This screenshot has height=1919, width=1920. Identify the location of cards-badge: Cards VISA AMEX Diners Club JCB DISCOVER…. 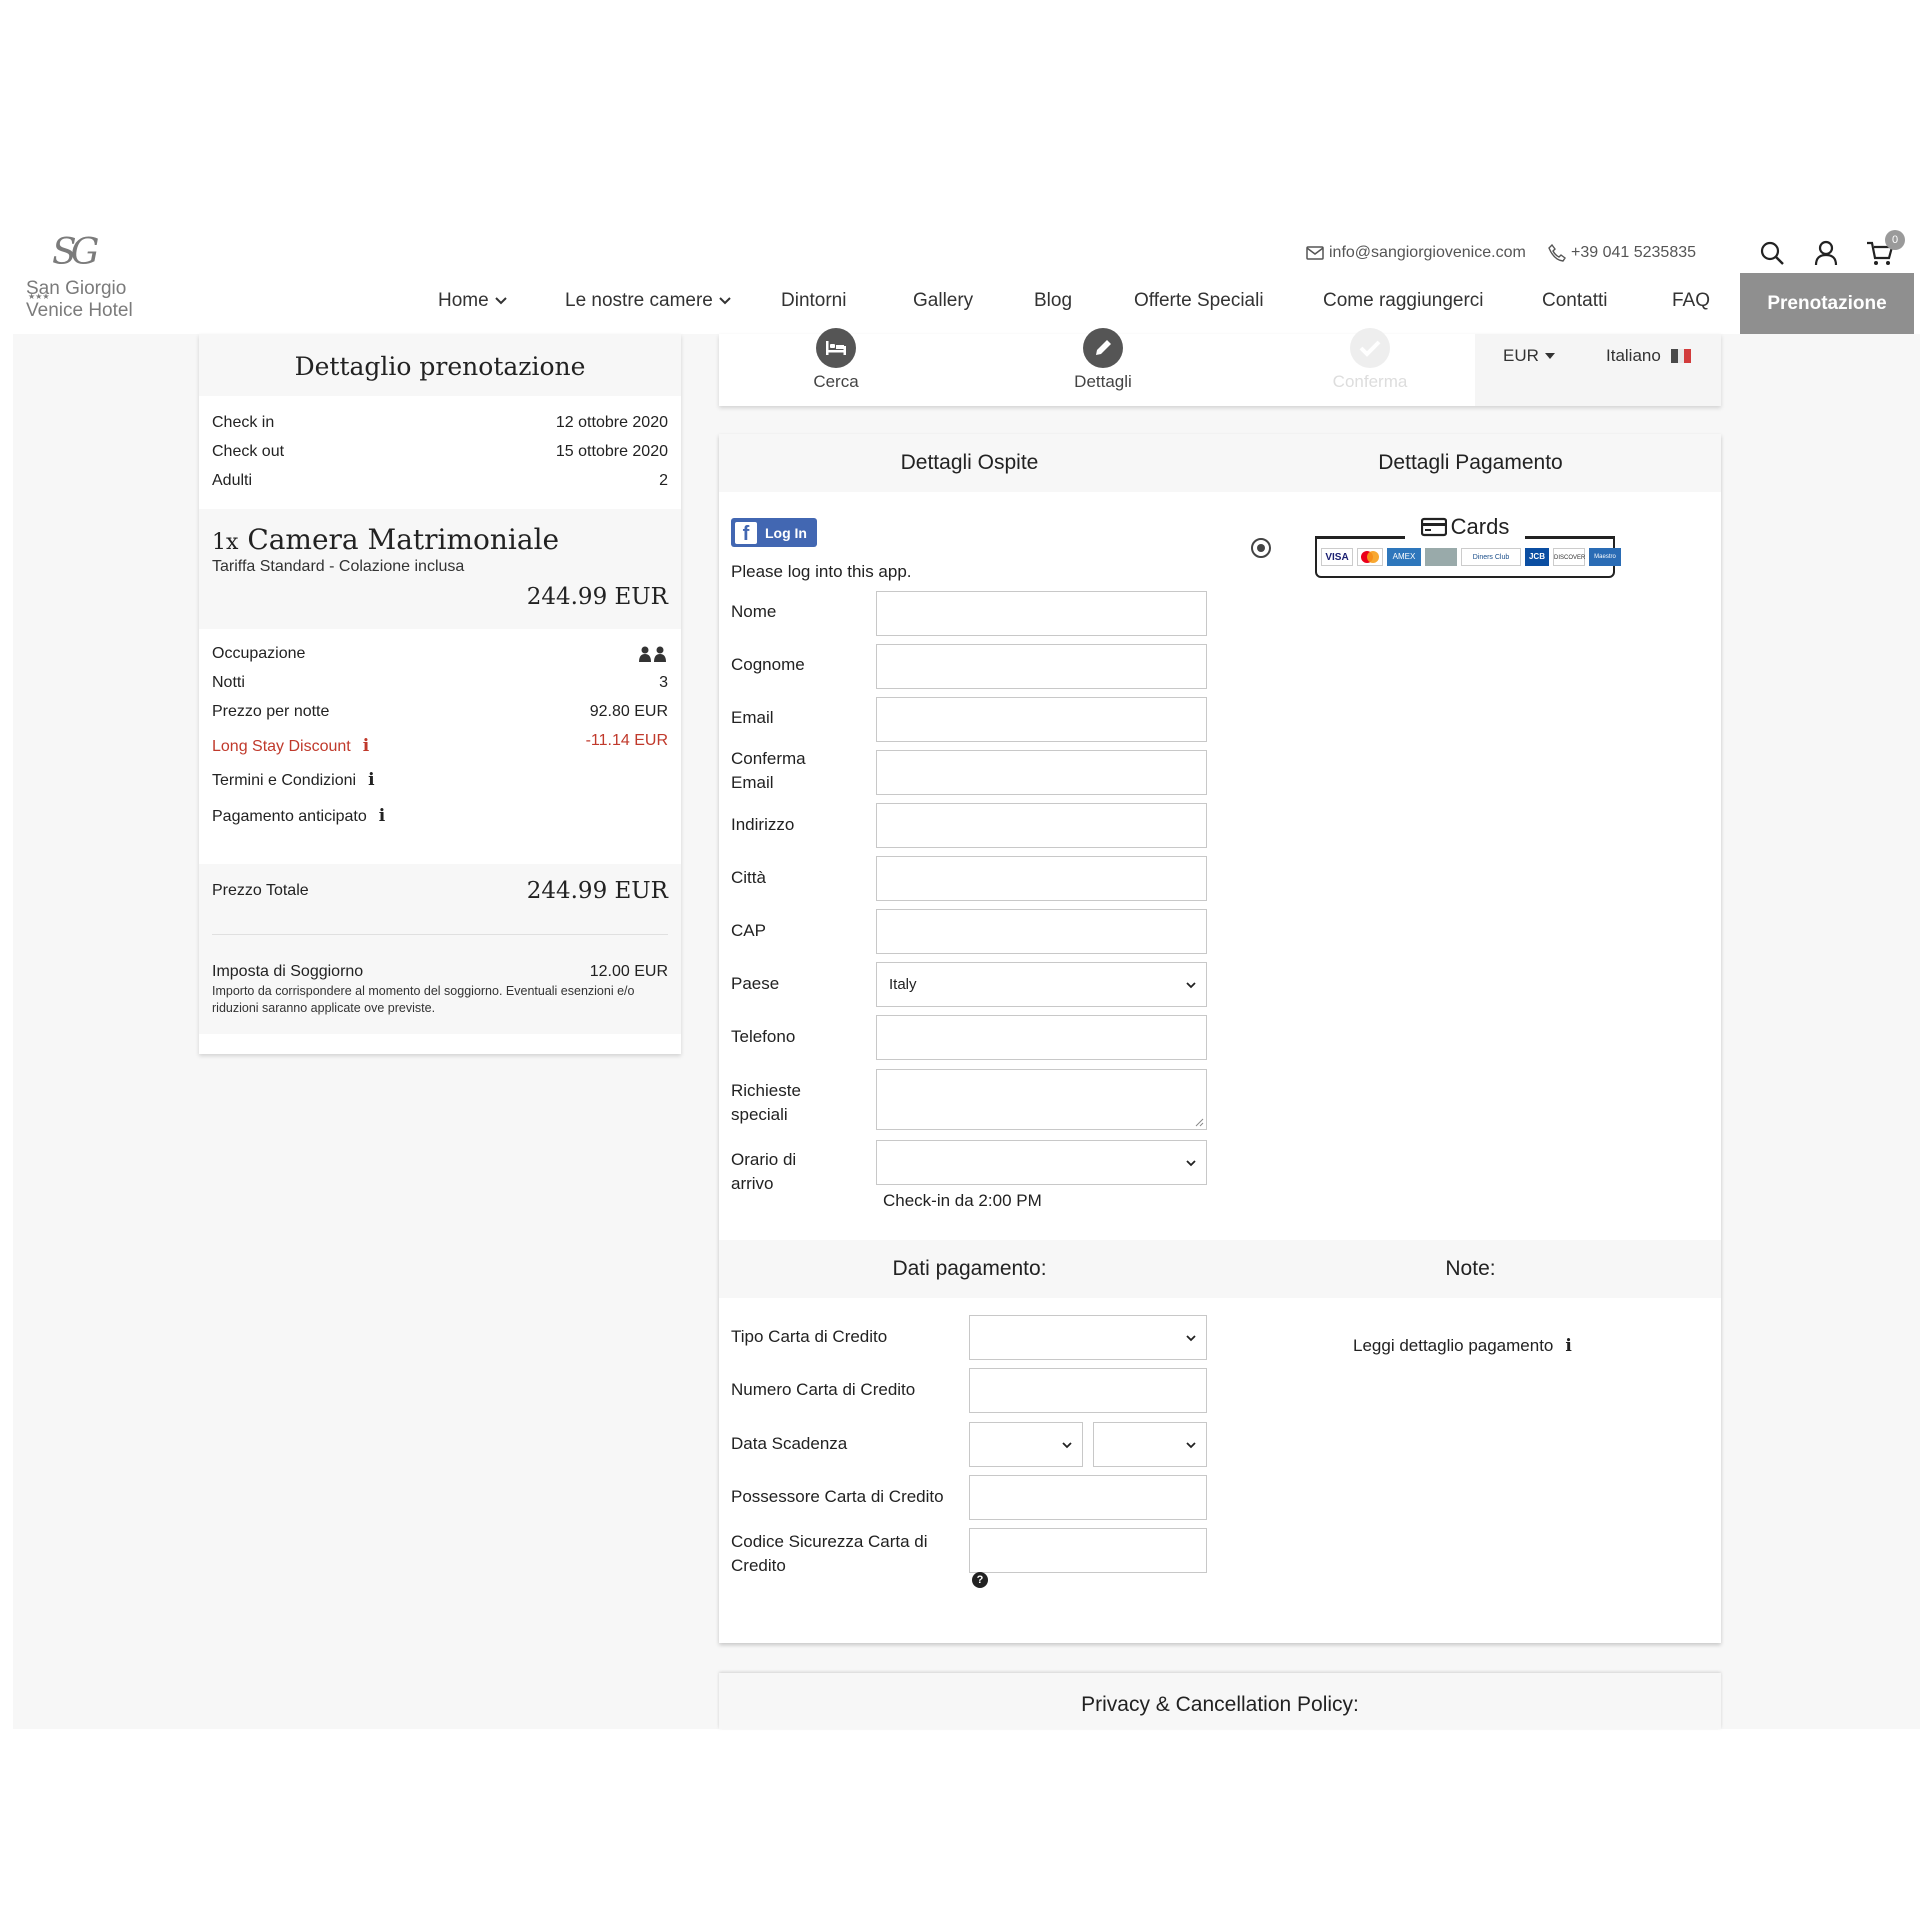
(1468, 546).